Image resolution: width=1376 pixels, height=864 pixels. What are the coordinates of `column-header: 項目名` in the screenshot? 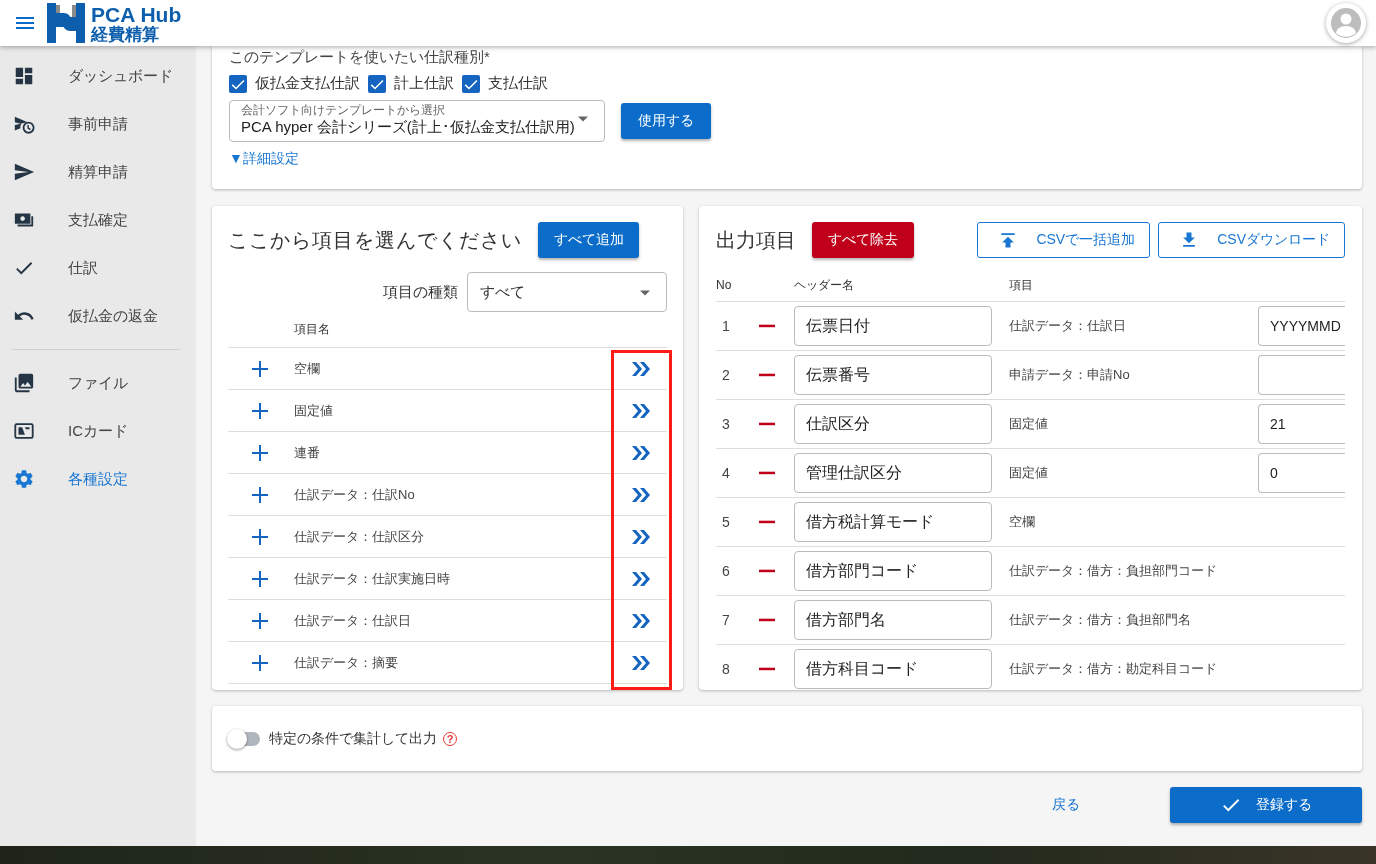 It's located at (312, 329).